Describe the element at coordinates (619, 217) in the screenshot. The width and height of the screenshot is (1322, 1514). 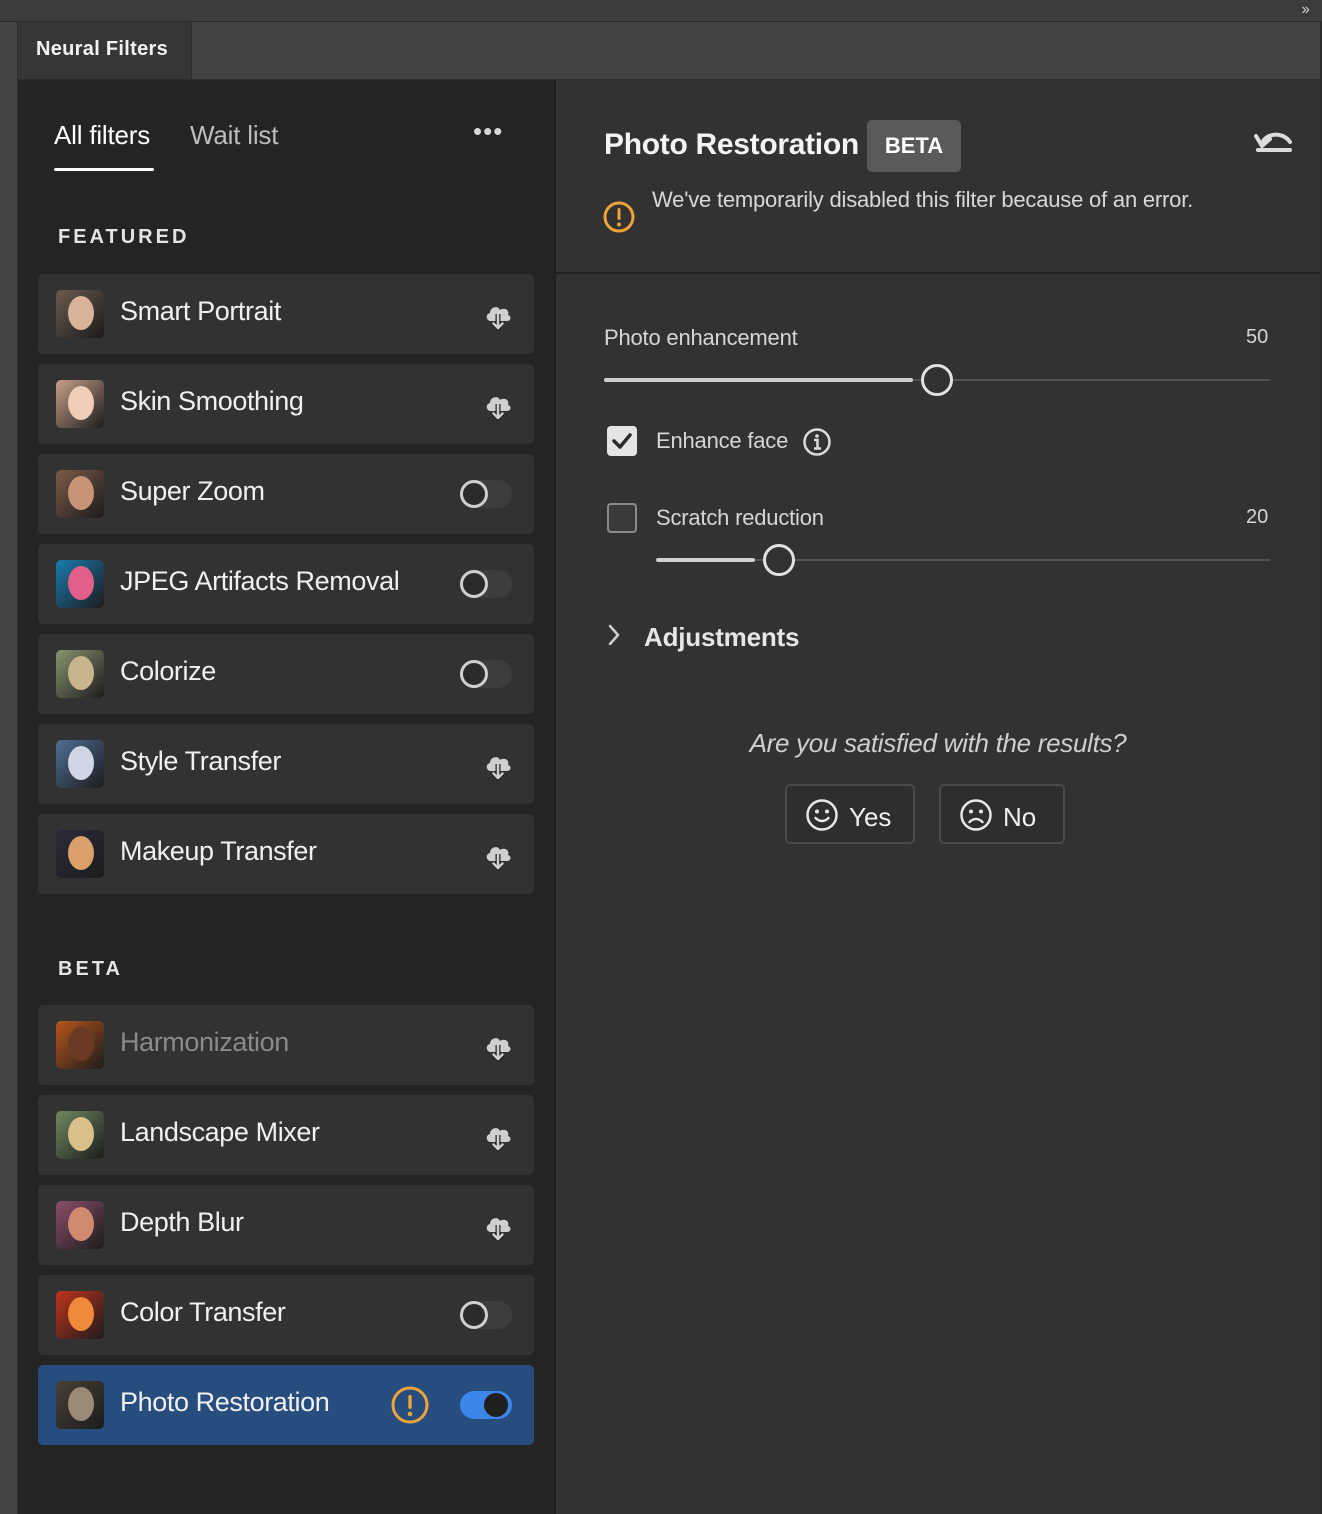
I see `warning-icon` at that location.